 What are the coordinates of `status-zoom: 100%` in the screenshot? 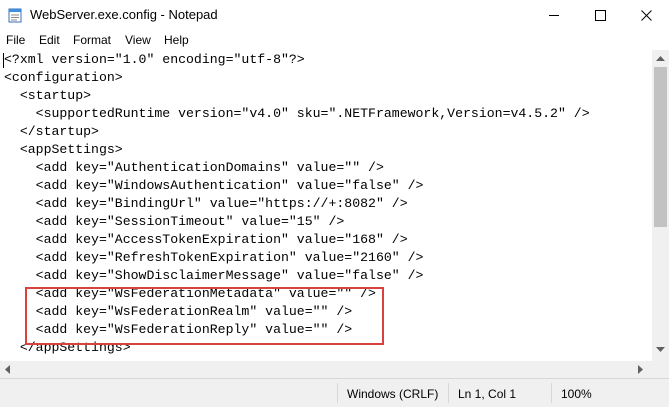 It's located at (576, 394).